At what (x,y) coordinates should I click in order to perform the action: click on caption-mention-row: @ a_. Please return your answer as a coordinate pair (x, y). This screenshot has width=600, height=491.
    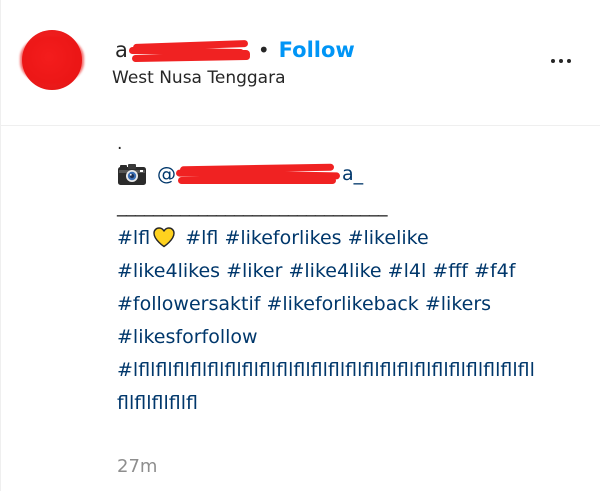
    Looking at the image, I should click on (352, 174).